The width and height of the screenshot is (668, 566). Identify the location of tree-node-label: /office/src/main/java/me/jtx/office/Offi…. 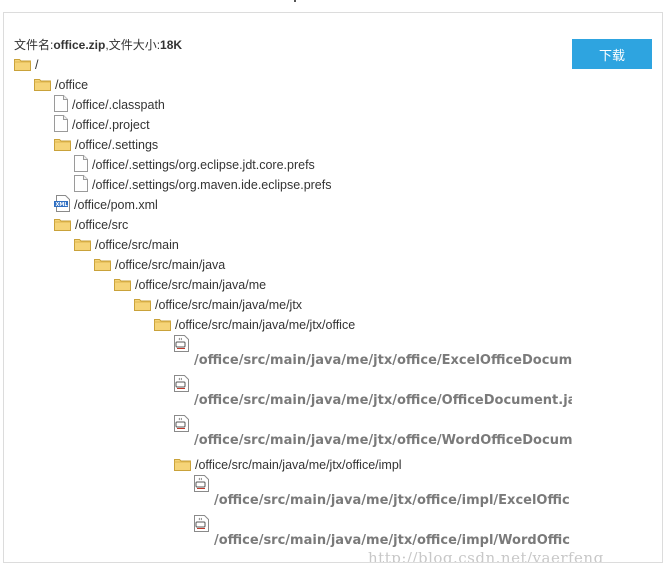
(383, 400).